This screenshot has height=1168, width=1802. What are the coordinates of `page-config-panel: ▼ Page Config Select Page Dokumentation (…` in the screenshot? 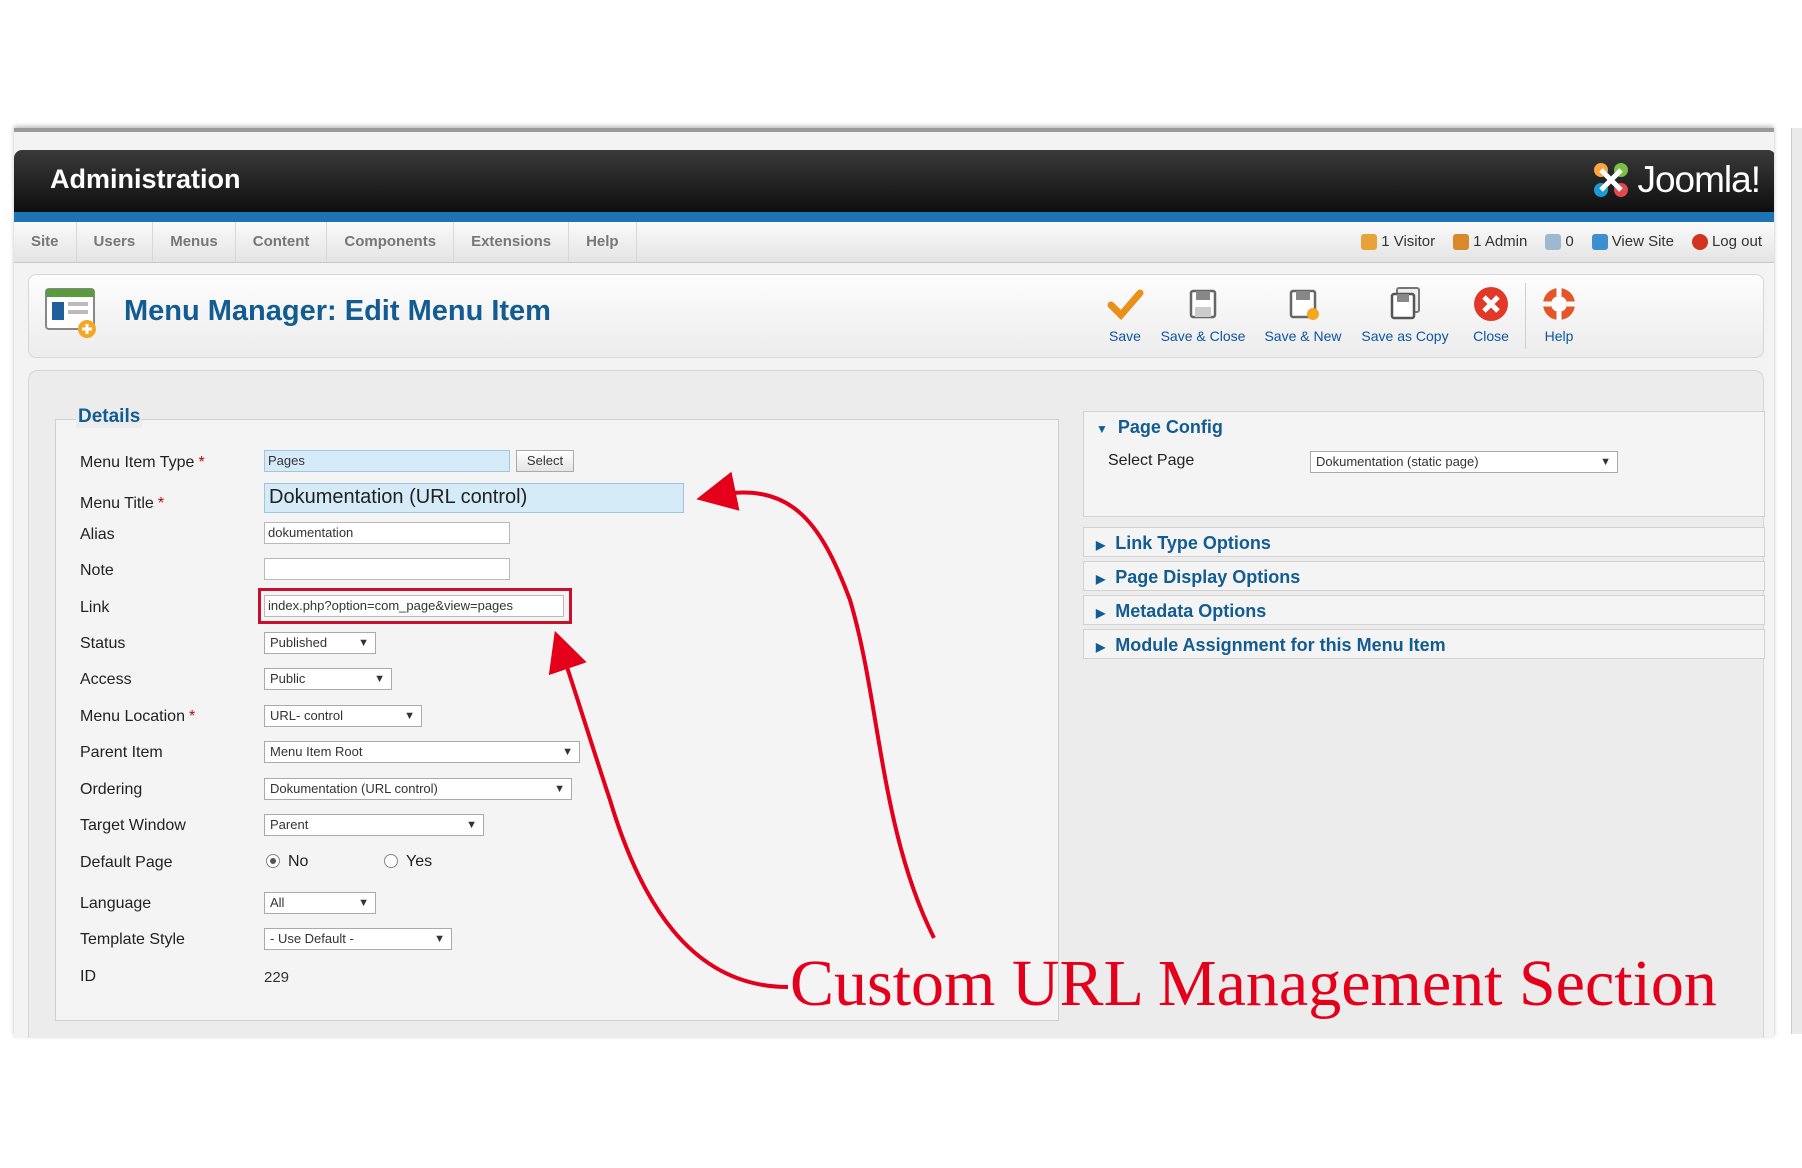 It's located at (1424, 464).